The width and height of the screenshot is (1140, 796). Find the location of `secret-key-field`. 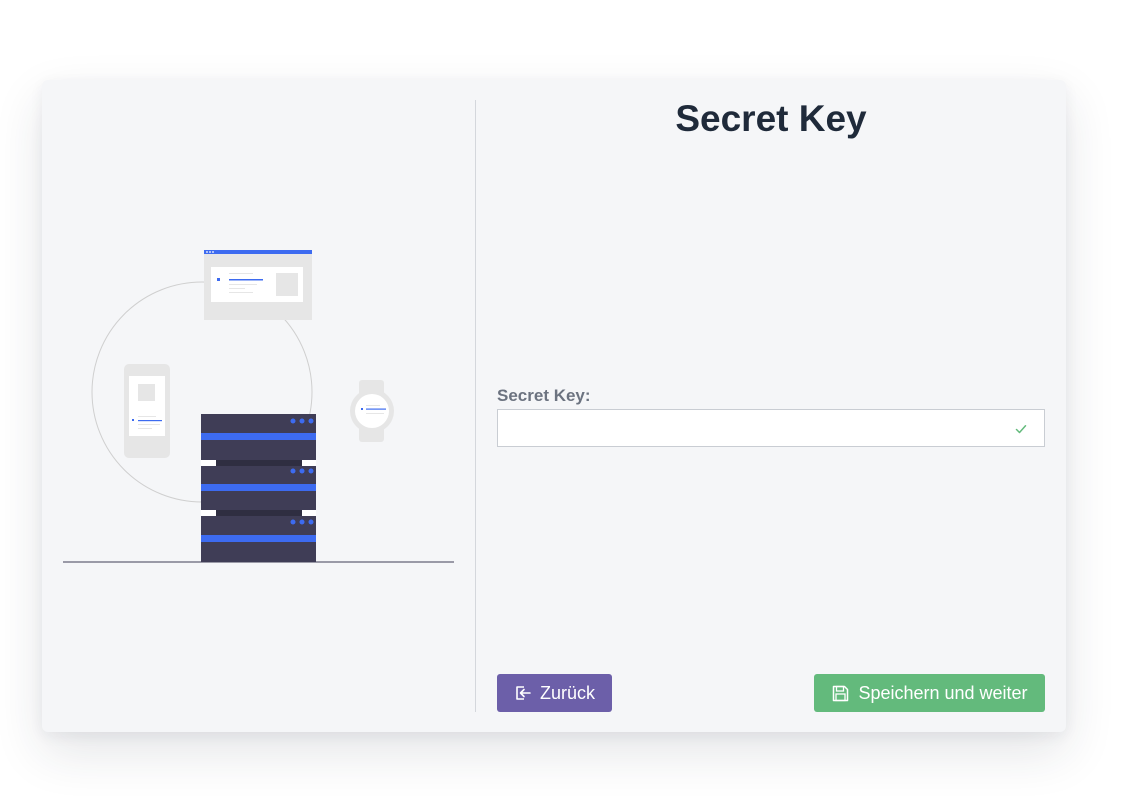

secret-key-field is located at coordinates (771, 428).